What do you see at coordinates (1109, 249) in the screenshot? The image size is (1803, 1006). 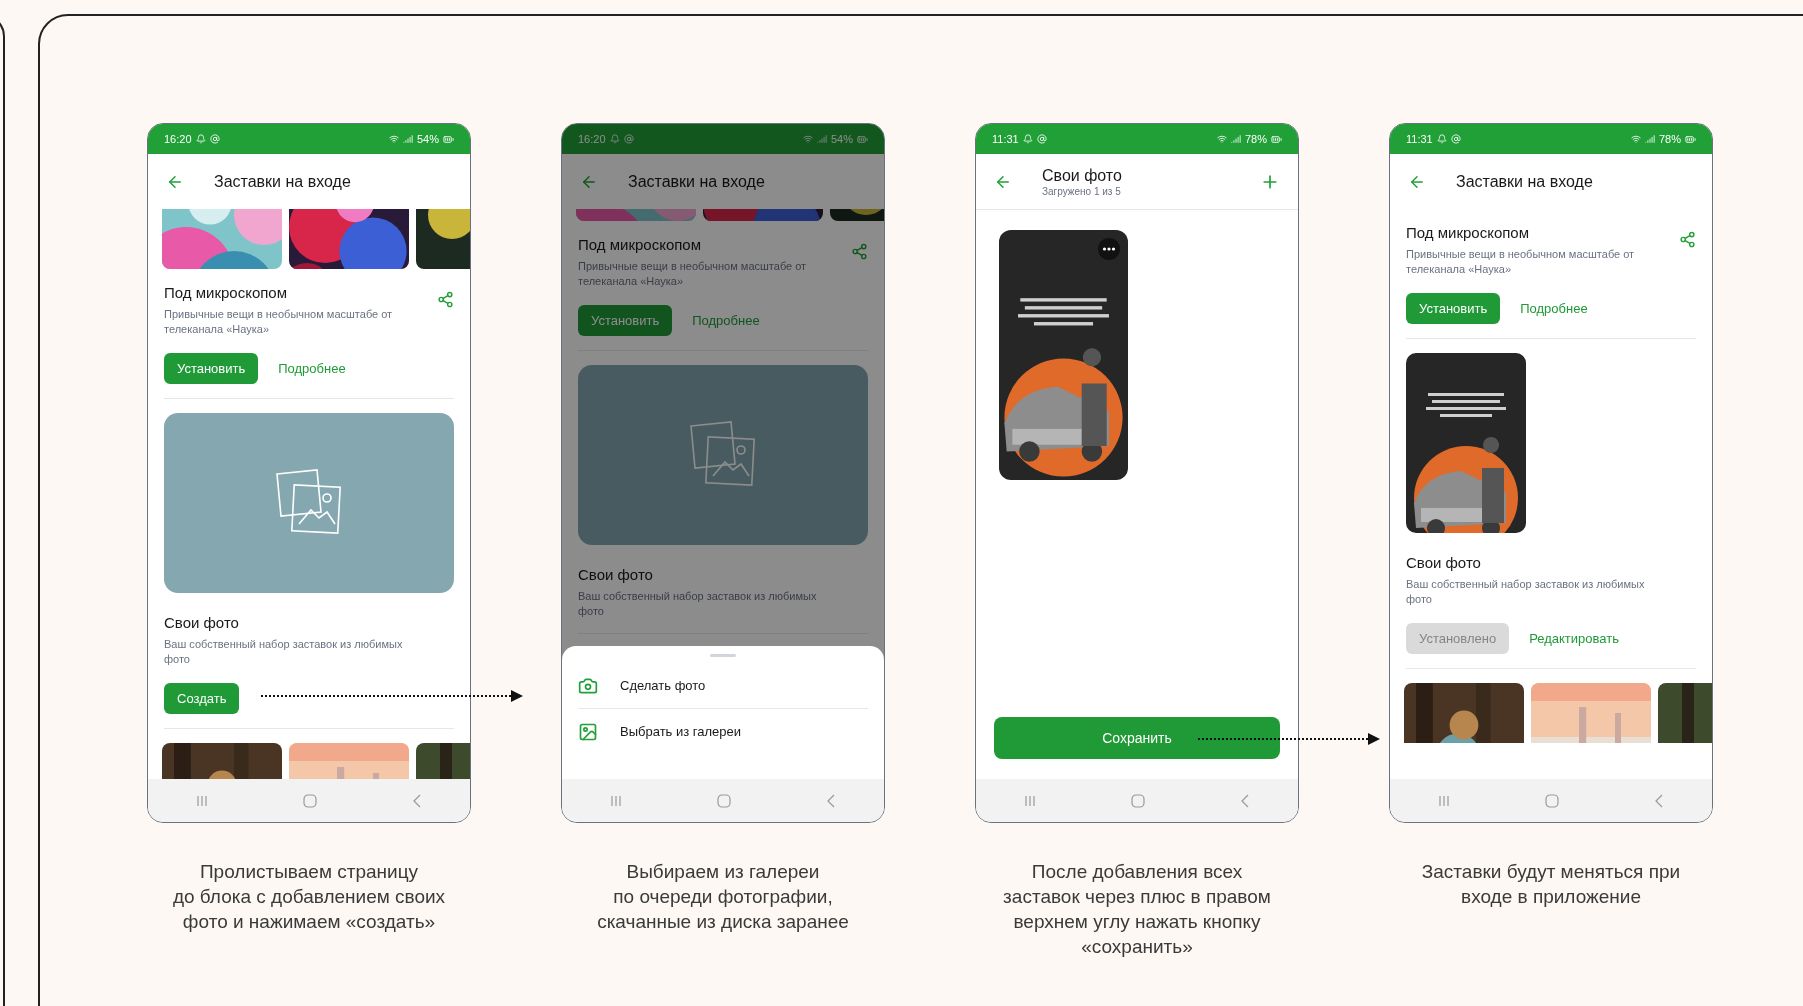 I see `more-icon` at bounding box center [1109, 249].